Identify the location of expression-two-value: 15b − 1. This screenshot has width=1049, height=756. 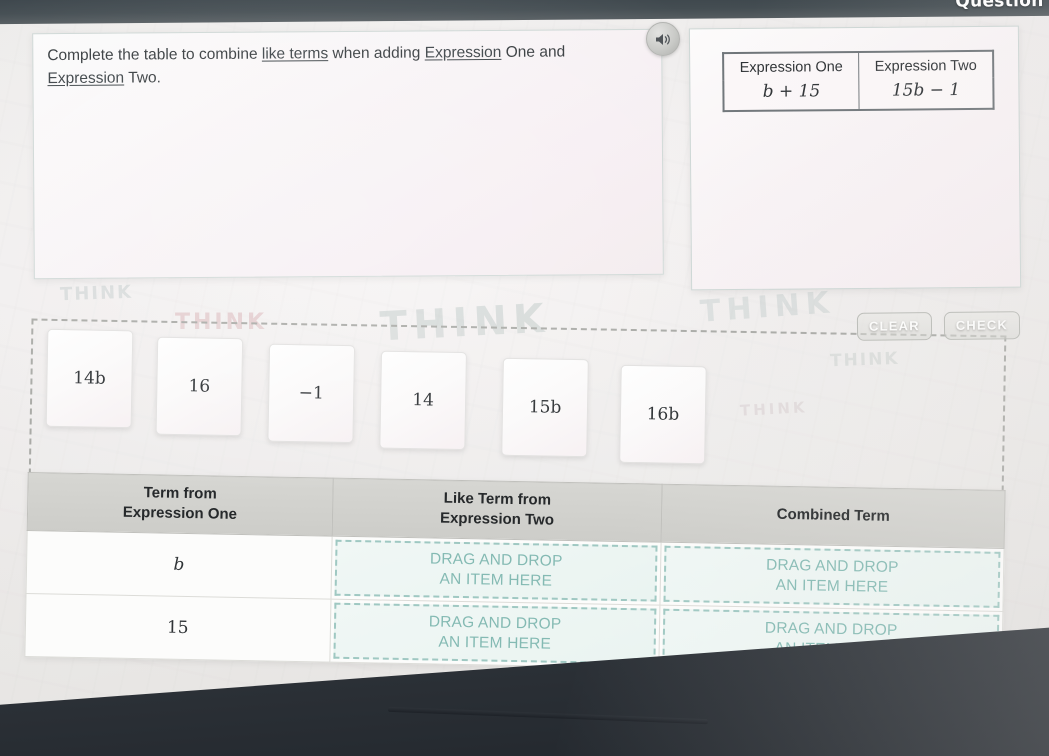
(926, 93).